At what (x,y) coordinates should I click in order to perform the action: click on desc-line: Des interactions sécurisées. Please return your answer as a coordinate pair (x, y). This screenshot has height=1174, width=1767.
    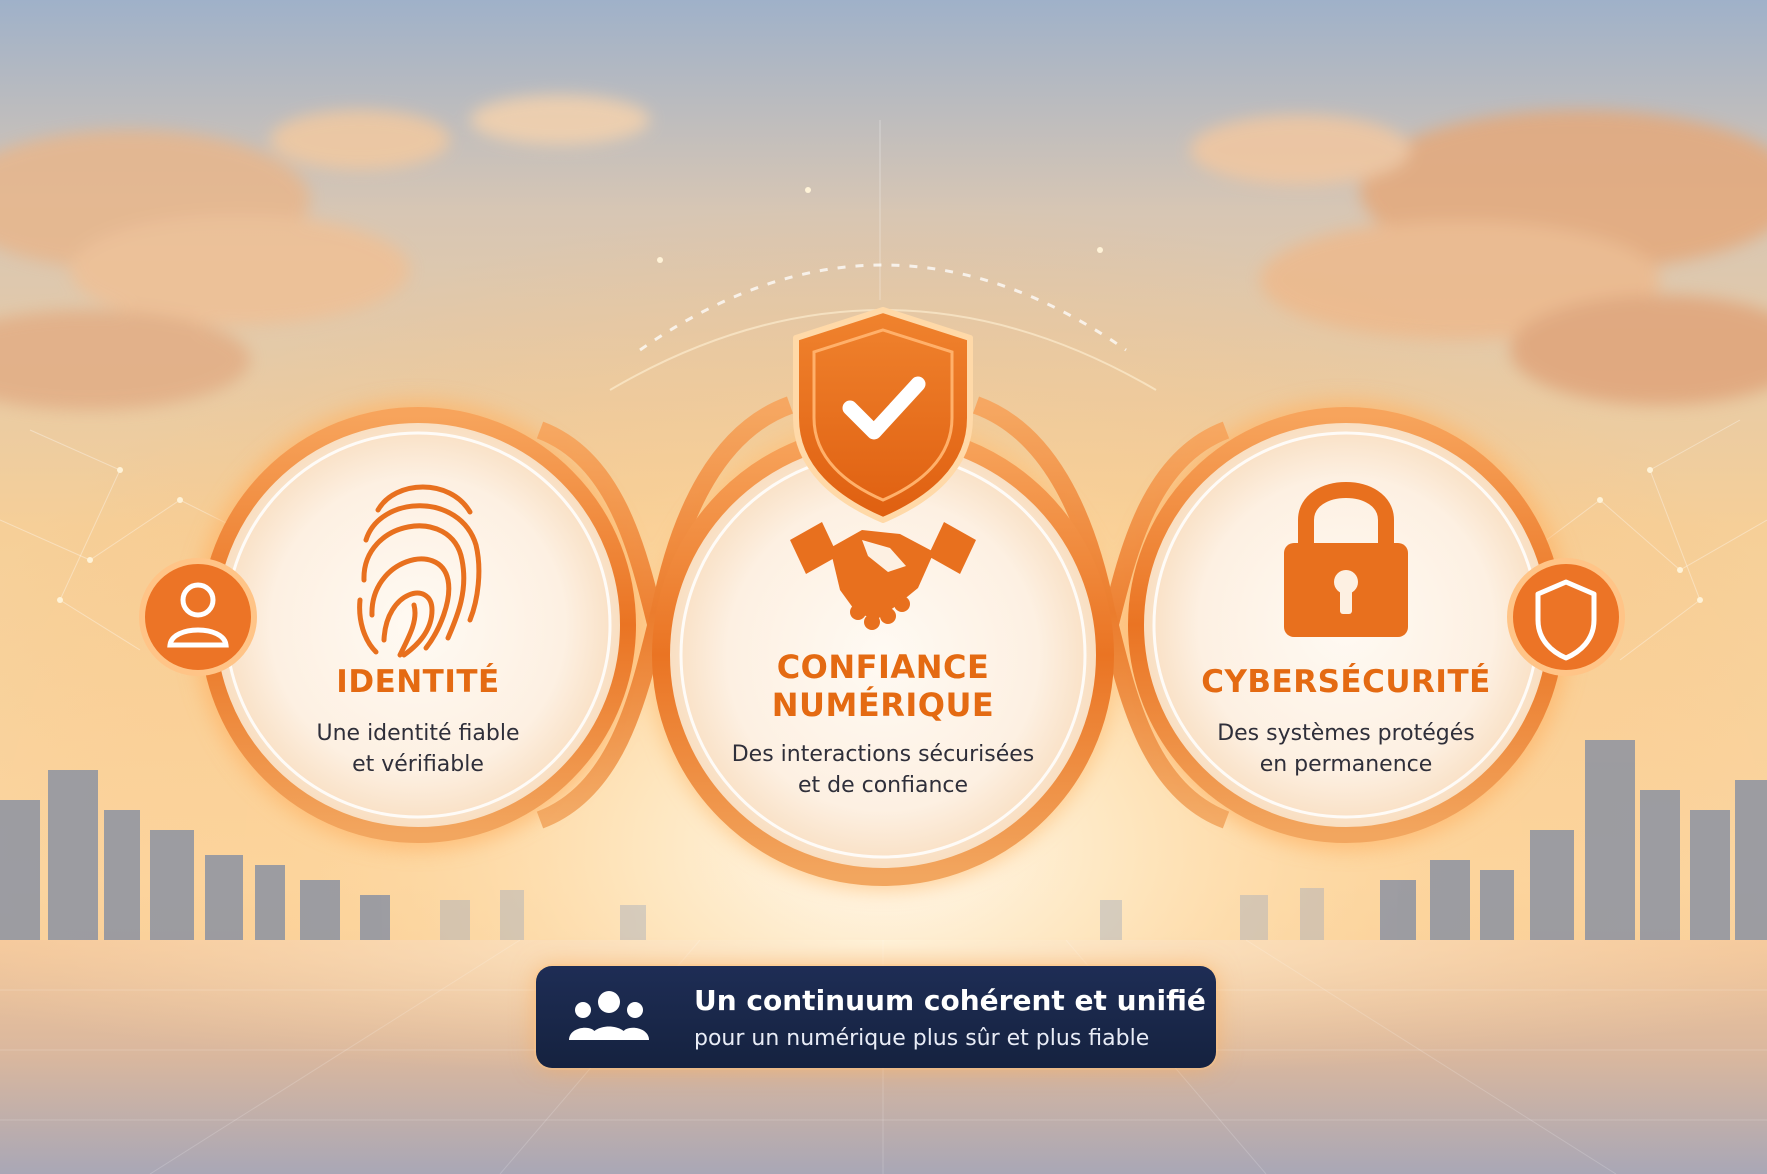
    Looking at the image, I should click on (883, 754).